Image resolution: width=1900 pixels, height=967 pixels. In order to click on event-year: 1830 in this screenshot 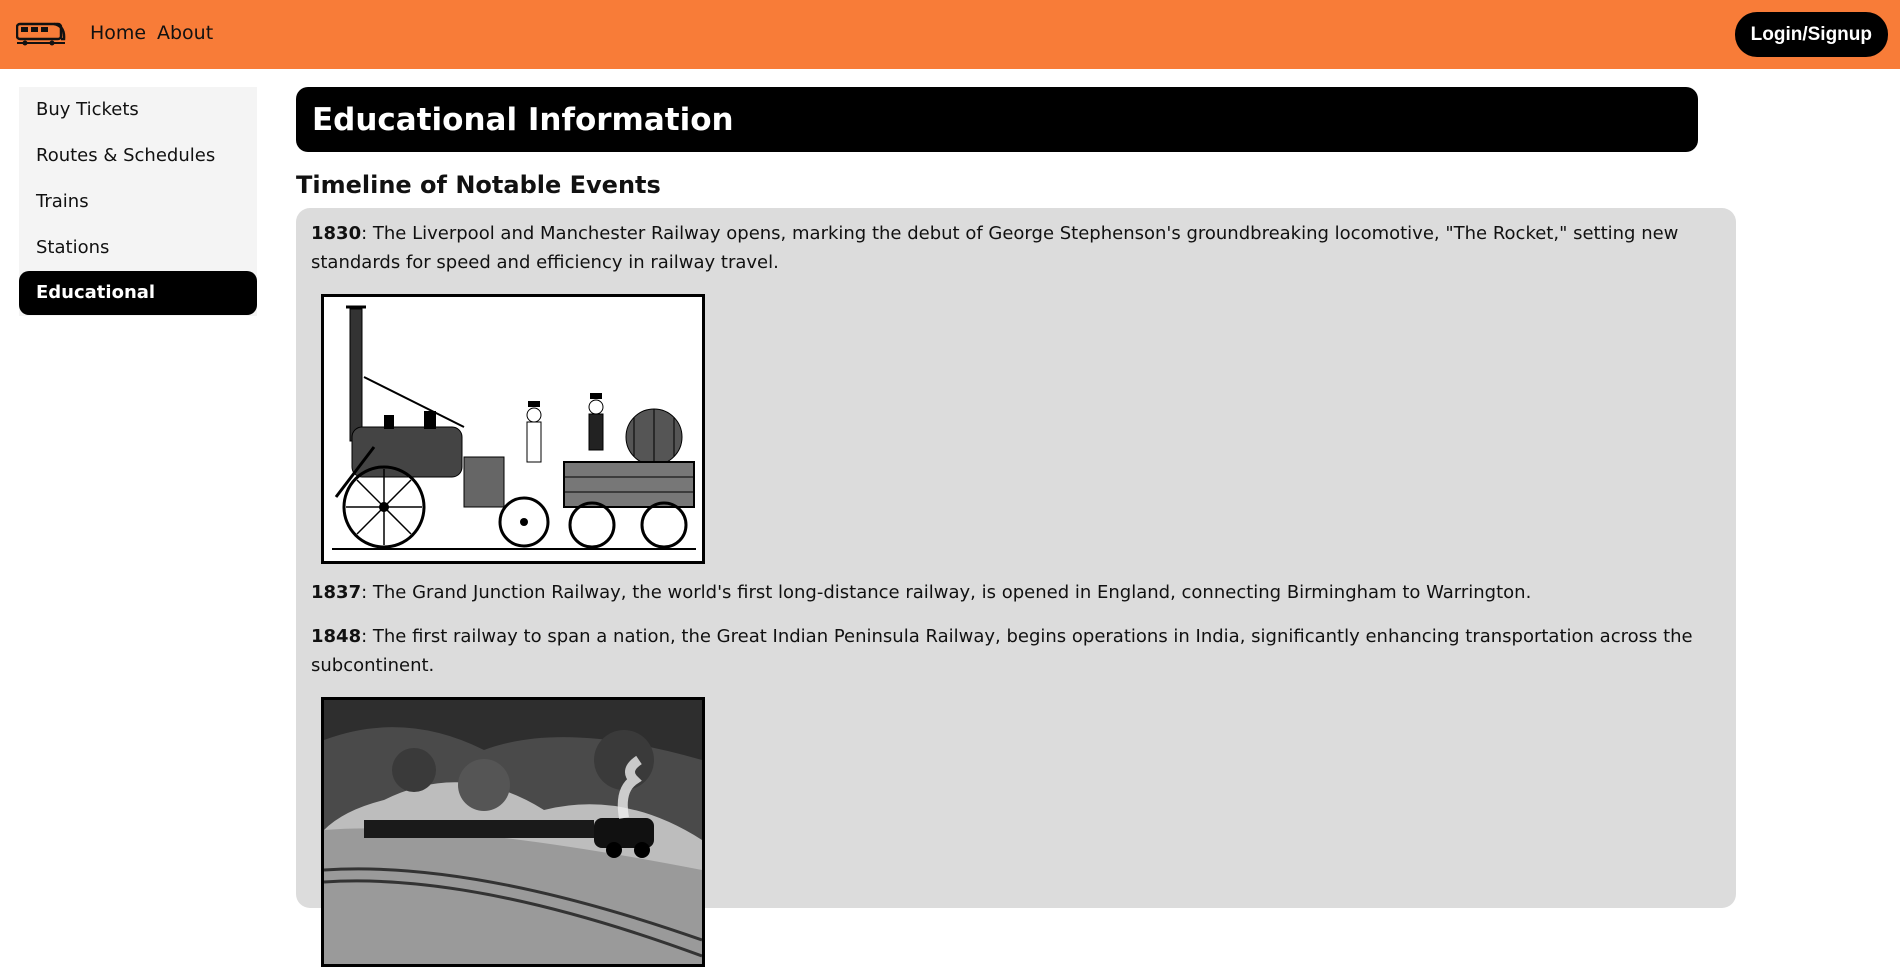, I will do `click(336, 233)`.